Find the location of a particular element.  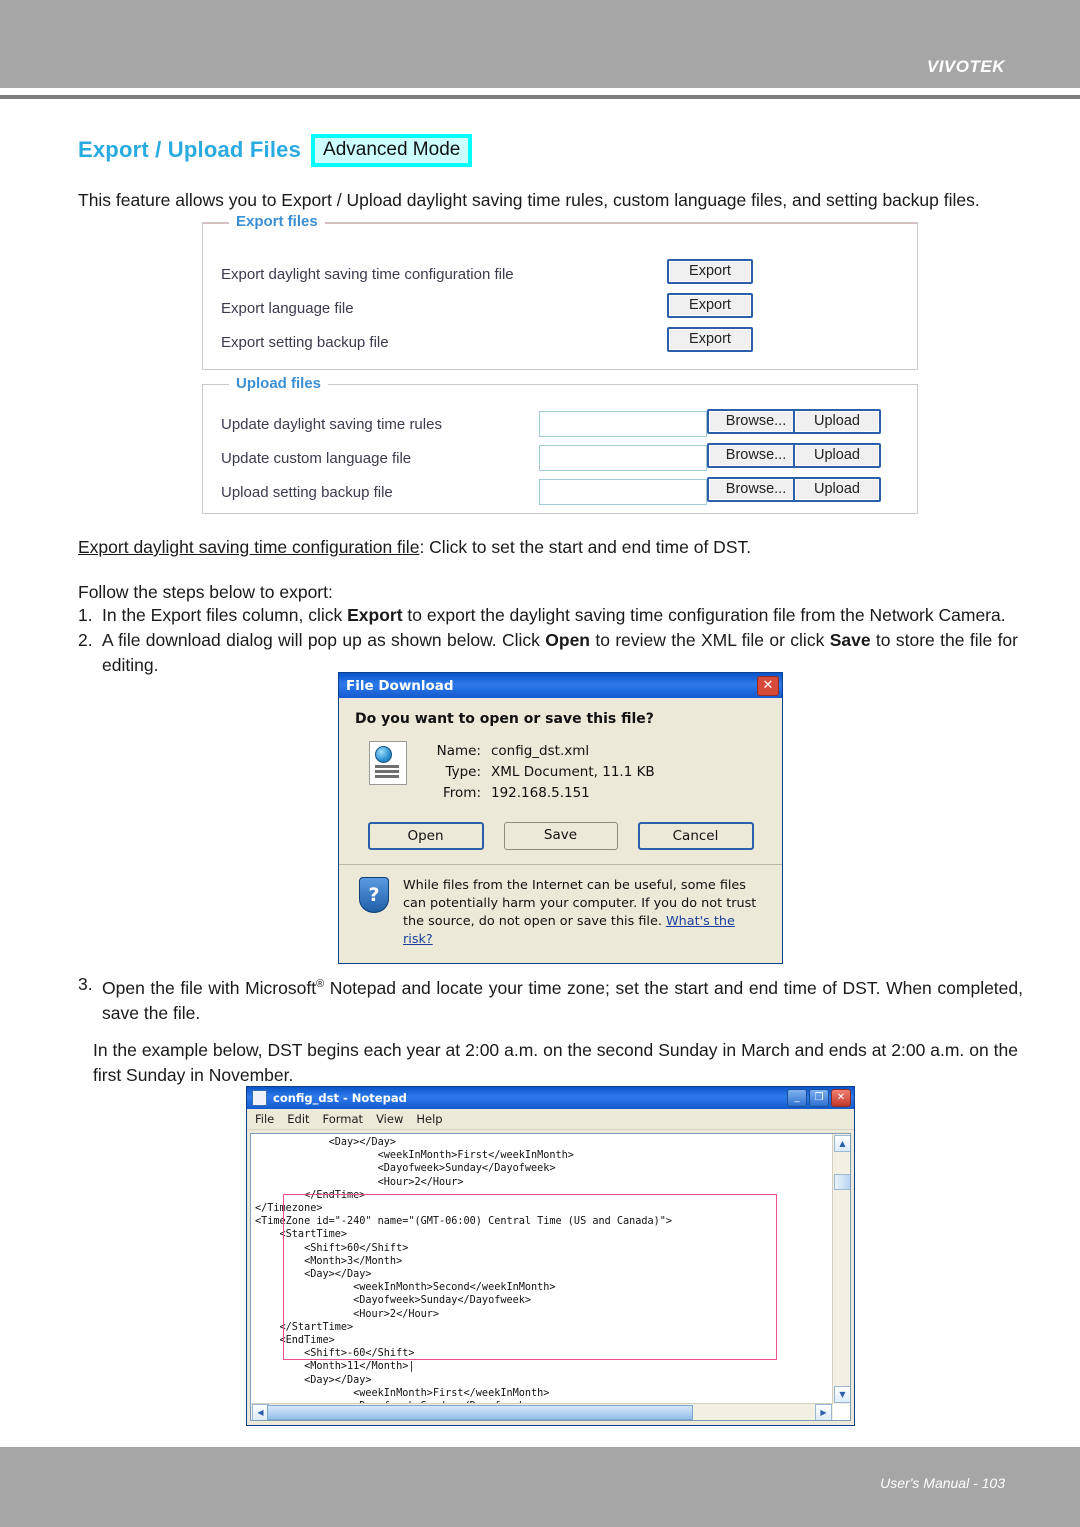

save-button: Save is located at coordinates (560, 836).